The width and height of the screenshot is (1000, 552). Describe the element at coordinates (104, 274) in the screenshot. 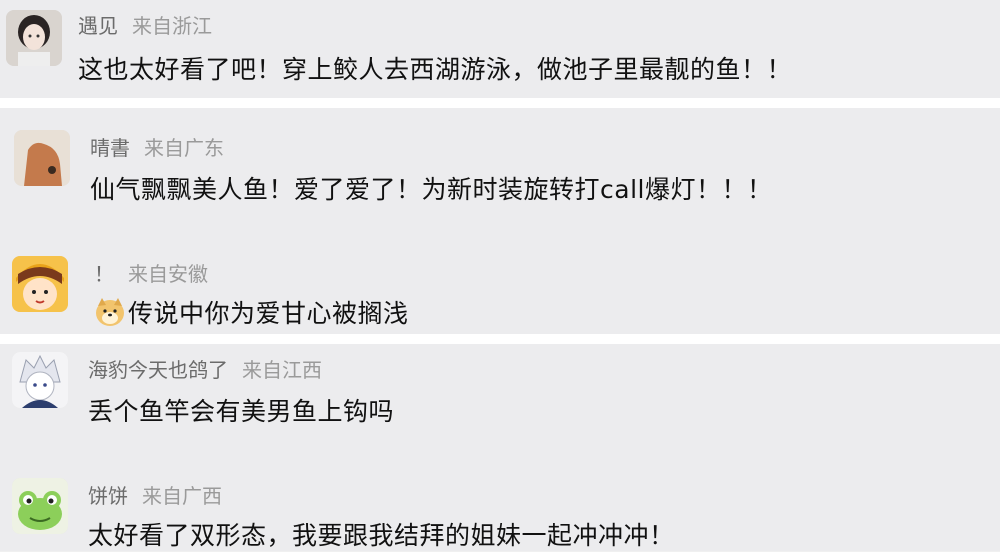

I see `username: ！` at that location.